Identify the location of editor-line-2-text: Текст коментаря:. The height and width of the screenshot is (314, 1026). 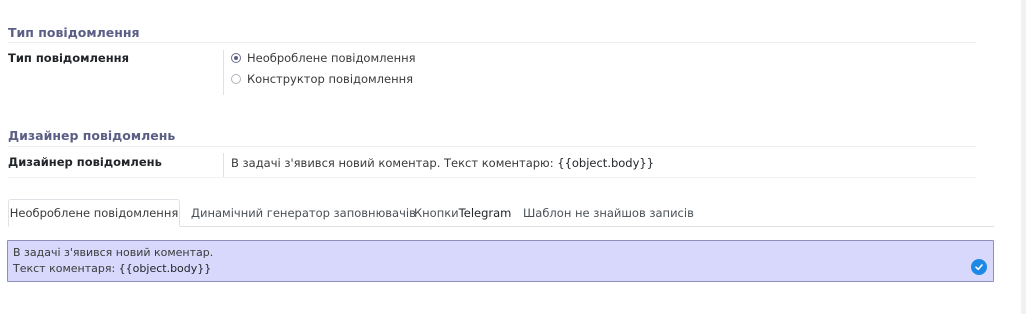
(66, 268).